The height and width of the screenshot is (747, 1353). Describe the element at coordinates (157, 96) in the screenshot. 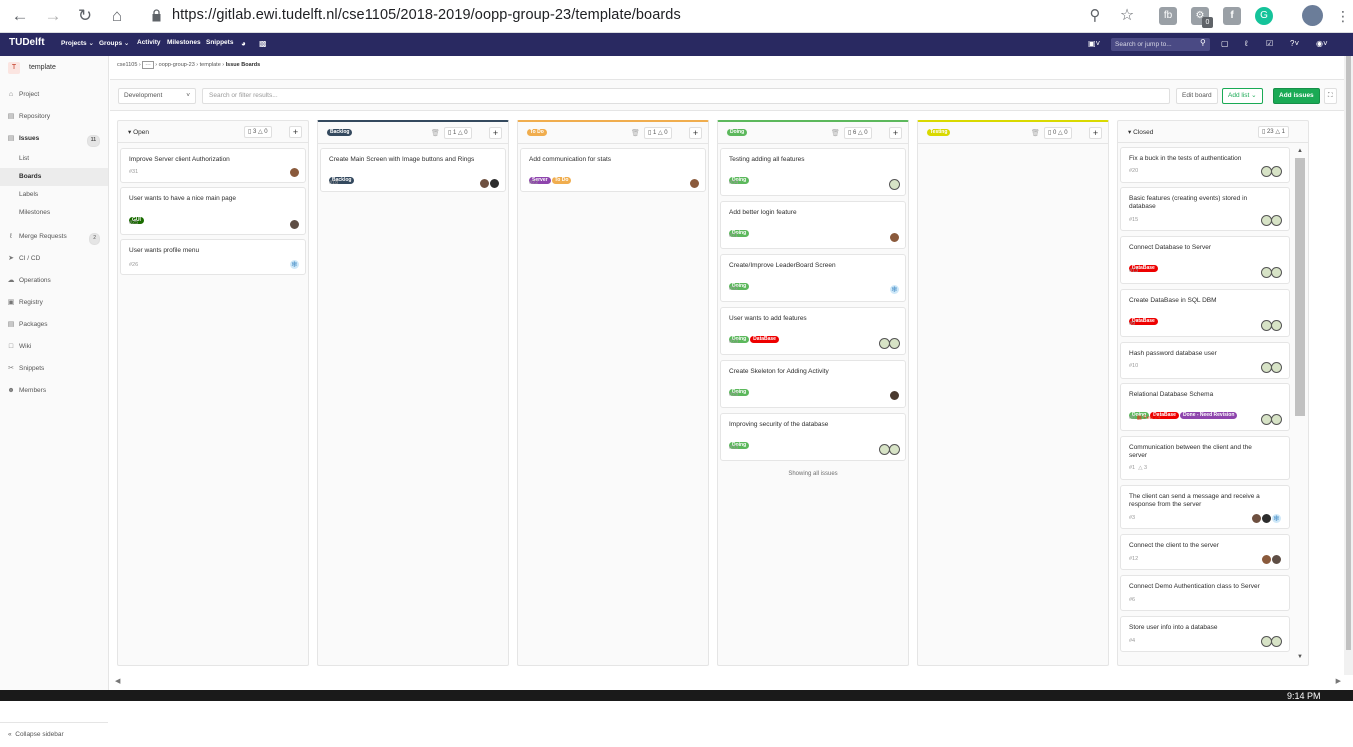

I see `board-select: Development ˅` at that location.